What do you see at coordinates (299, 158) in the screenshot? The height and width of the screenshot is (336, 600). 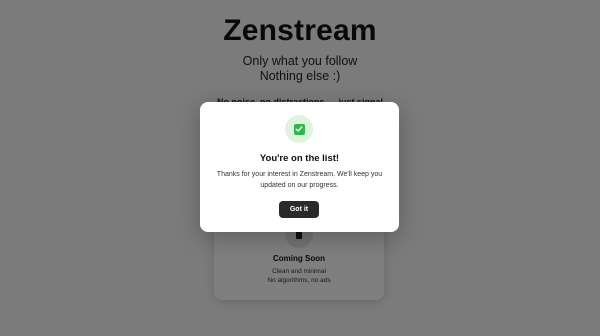 I see `dialog-title: You're on the list!` at bounding box center [299, 158].